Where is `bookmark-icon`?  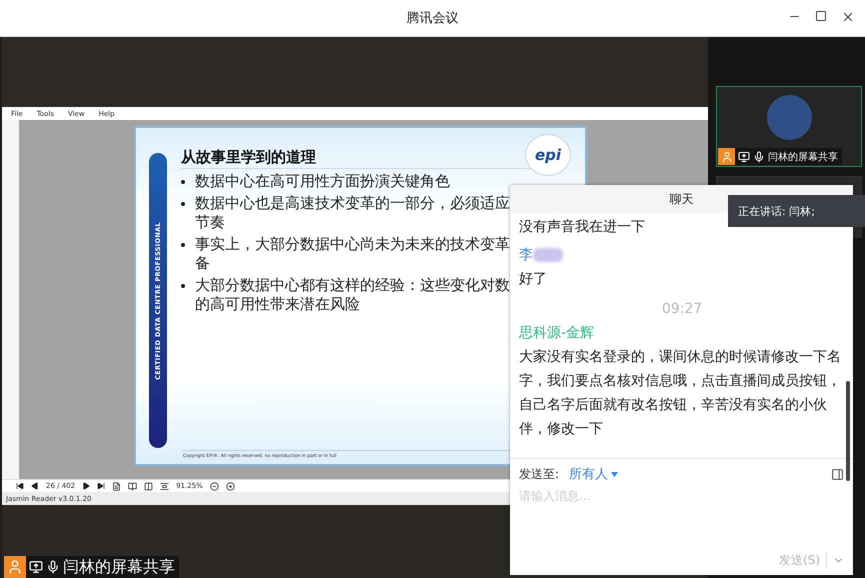
bookmark-icon is located at coordinates (133, 486).